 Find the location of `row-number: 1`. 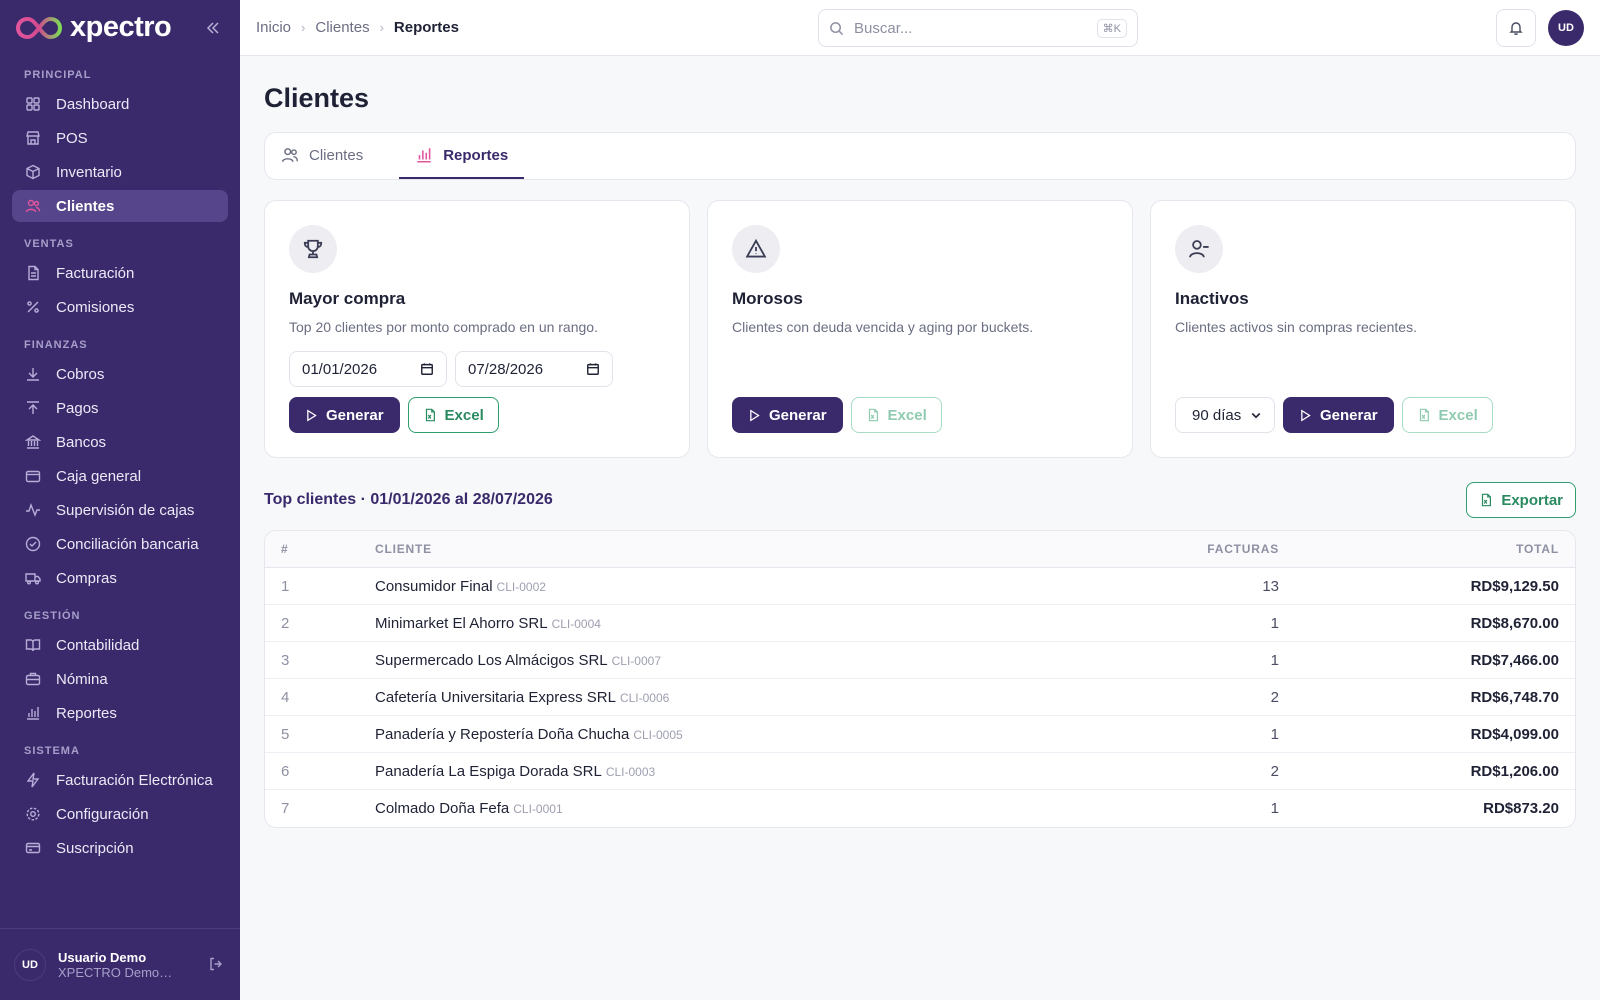

row-number: 1 is located at coordinates (285, 586).